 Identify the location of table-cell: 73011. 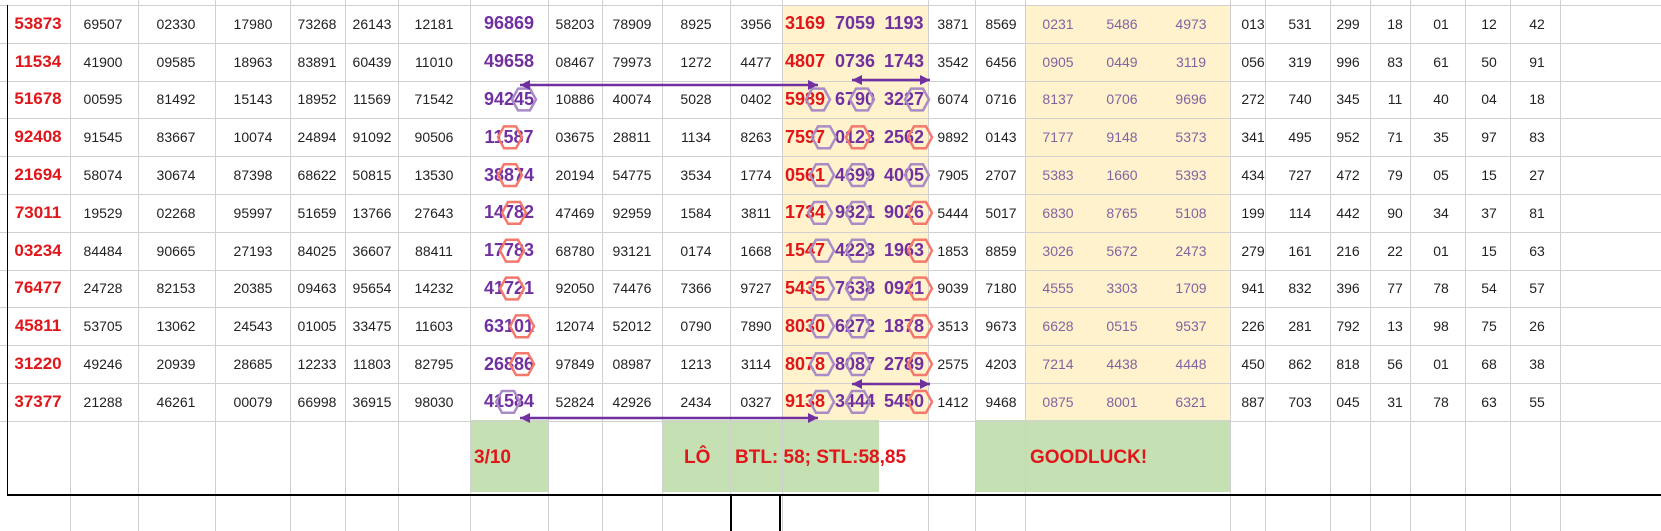
(38, 213).